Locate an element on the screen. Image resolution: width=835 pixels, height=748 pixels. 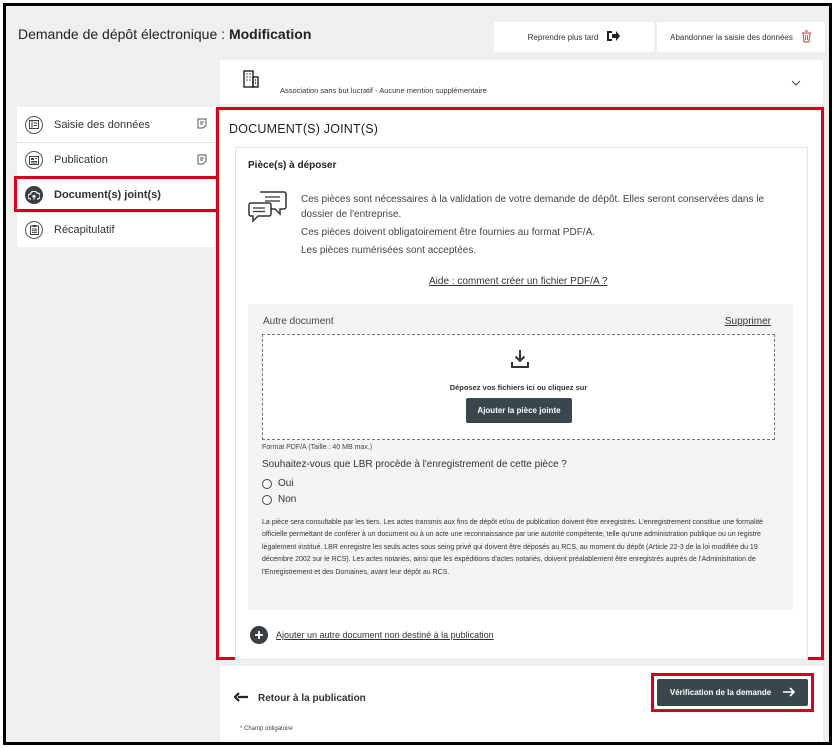
dropzone-text: Déposez vos fichiers ici ou cliquez sur is located at coordinates (518, 387).